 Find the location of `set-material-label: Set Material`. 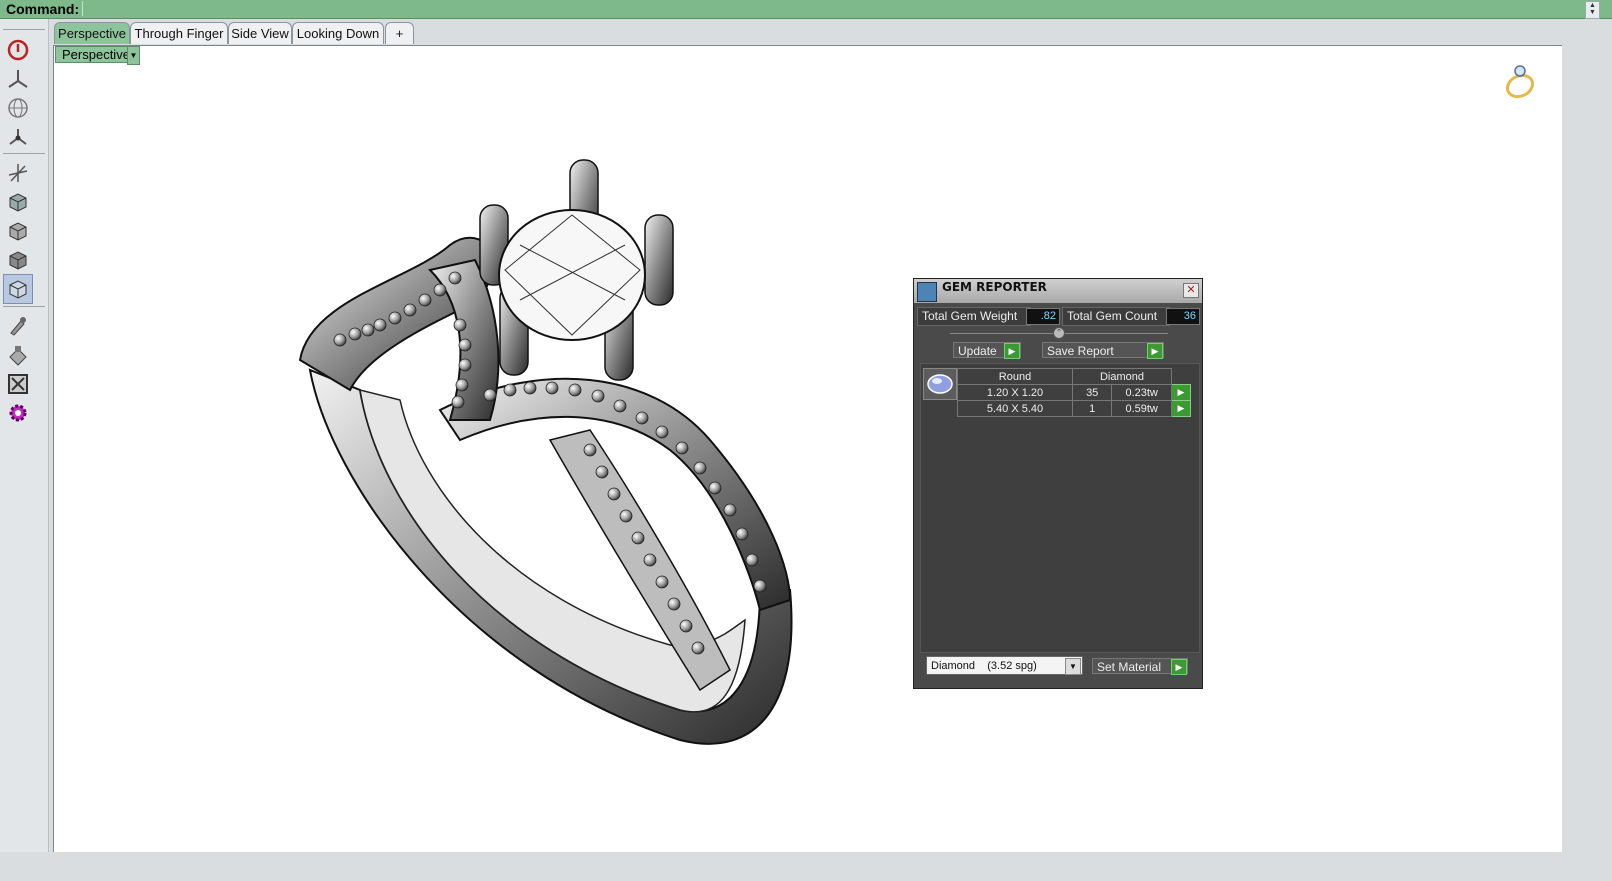

set-material-label: Set Material is located at coordinates (1129, 667).